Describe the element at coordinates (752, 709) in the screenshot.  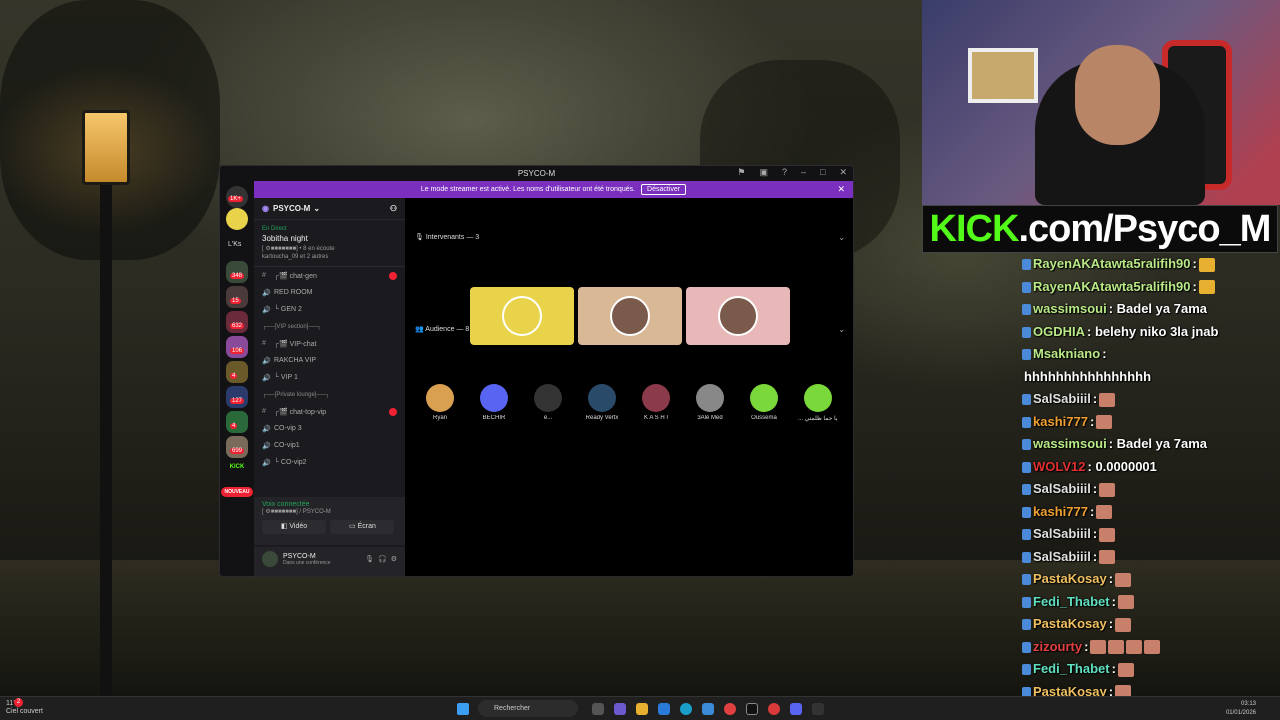
I see `obs-icon` at that location.